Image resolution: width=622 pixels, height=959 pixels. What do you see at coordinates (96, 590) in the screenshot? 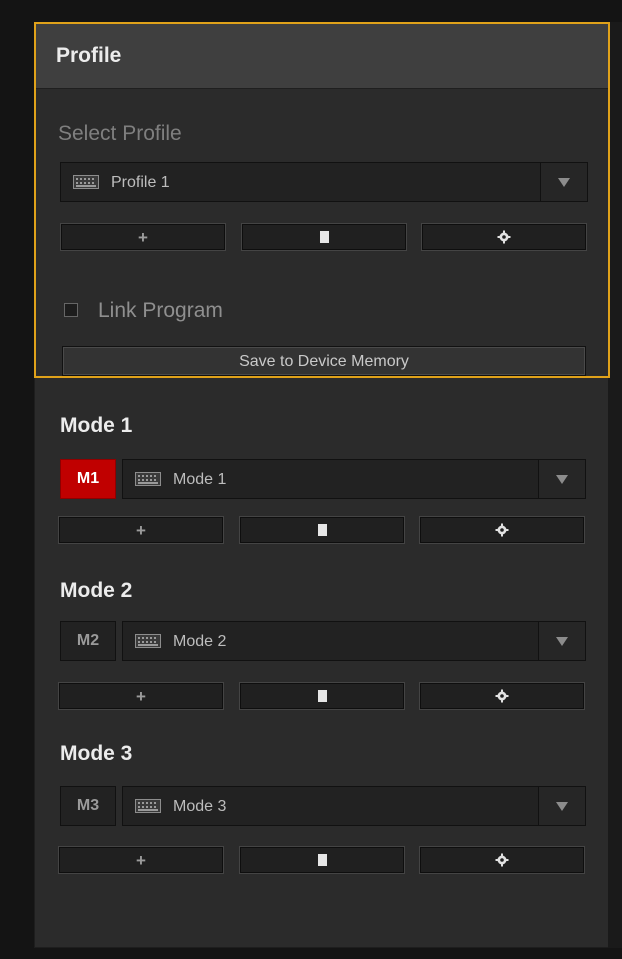
I see `mode-2-title: Mode 2` at bounding box center [96, 590].